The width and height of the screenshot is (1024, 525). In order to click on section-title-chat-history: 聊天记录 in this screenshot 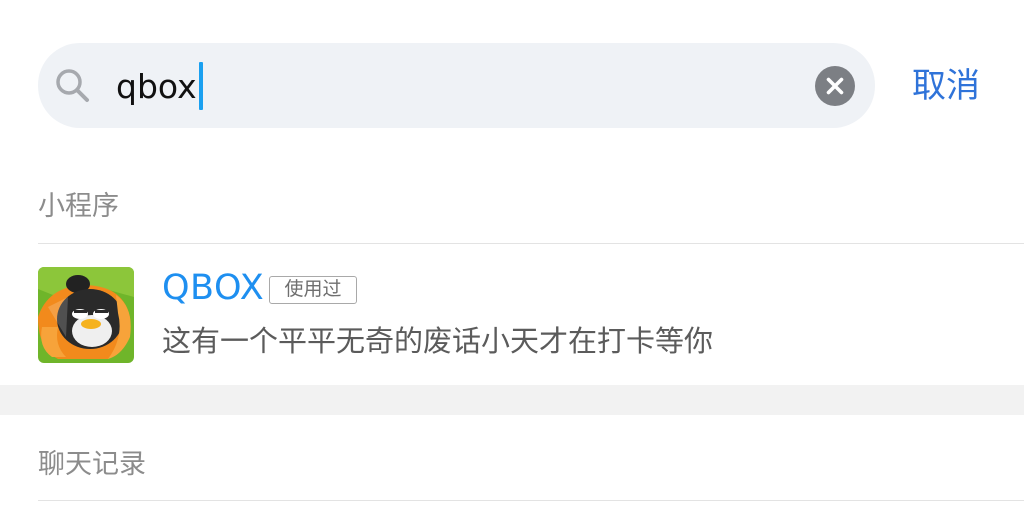, I will do `click(92, 464)`.